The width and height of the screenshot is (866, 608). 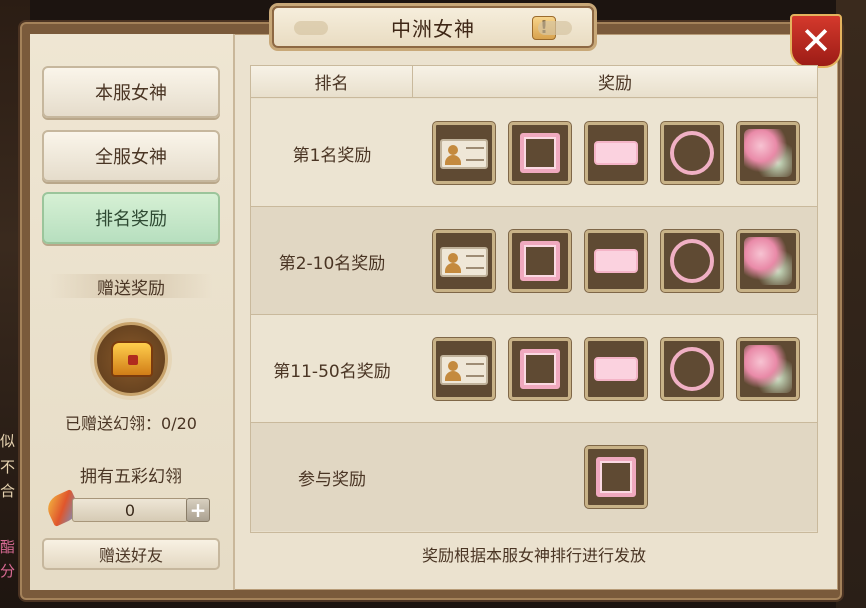 I want to click on plus-icon: +, so click(x=198, y=510).